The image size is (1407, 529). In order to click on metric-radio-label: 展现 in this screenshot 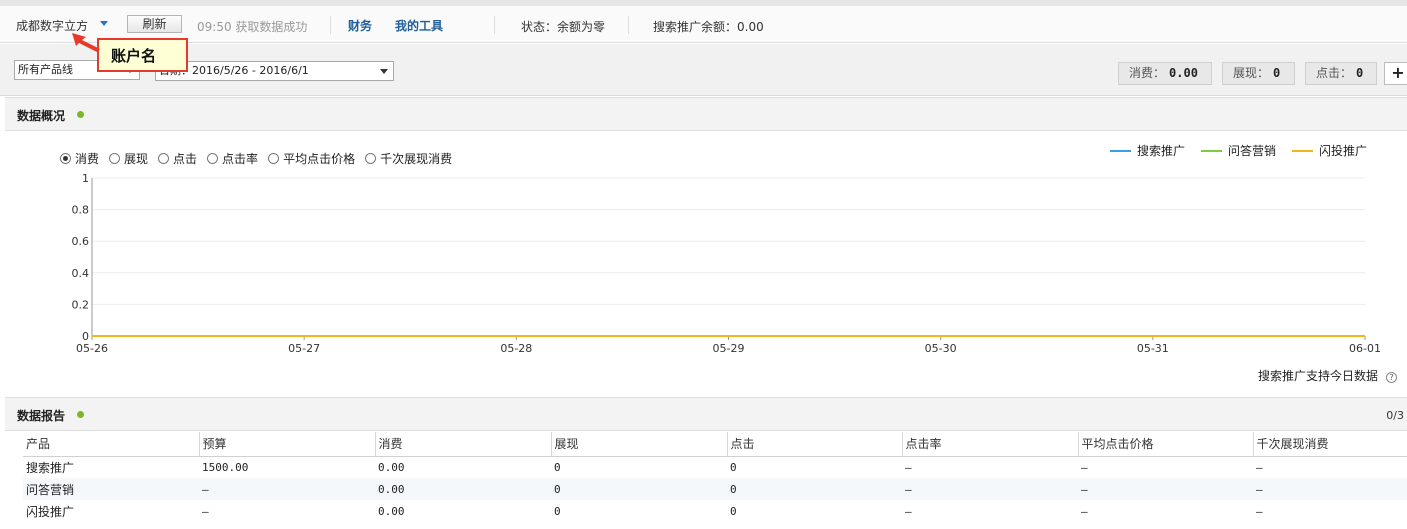, I will do `click(136, 159)`.